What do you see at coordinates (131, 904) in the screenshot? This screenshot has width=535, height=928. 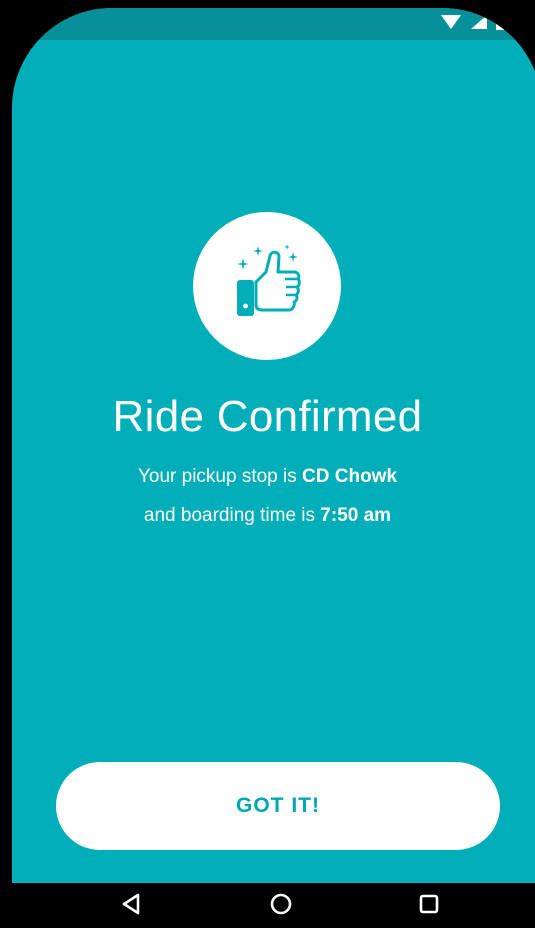 I see `back-triangle-icon` at bounding box center [131, 904].